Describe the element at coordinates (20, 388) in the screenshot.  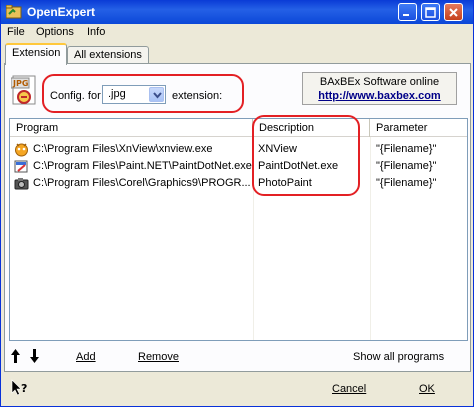
I see `help-pointer-icon: ?` at that location.